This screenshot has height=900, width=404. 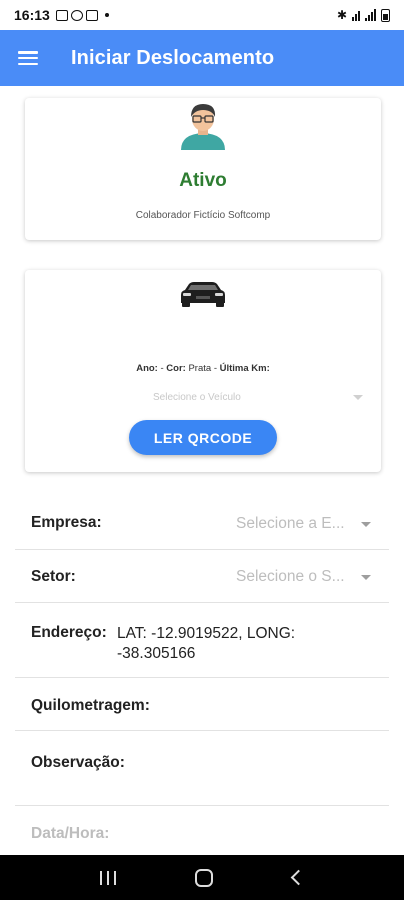 I want to click on back-icon, so click(x=298, y=877).